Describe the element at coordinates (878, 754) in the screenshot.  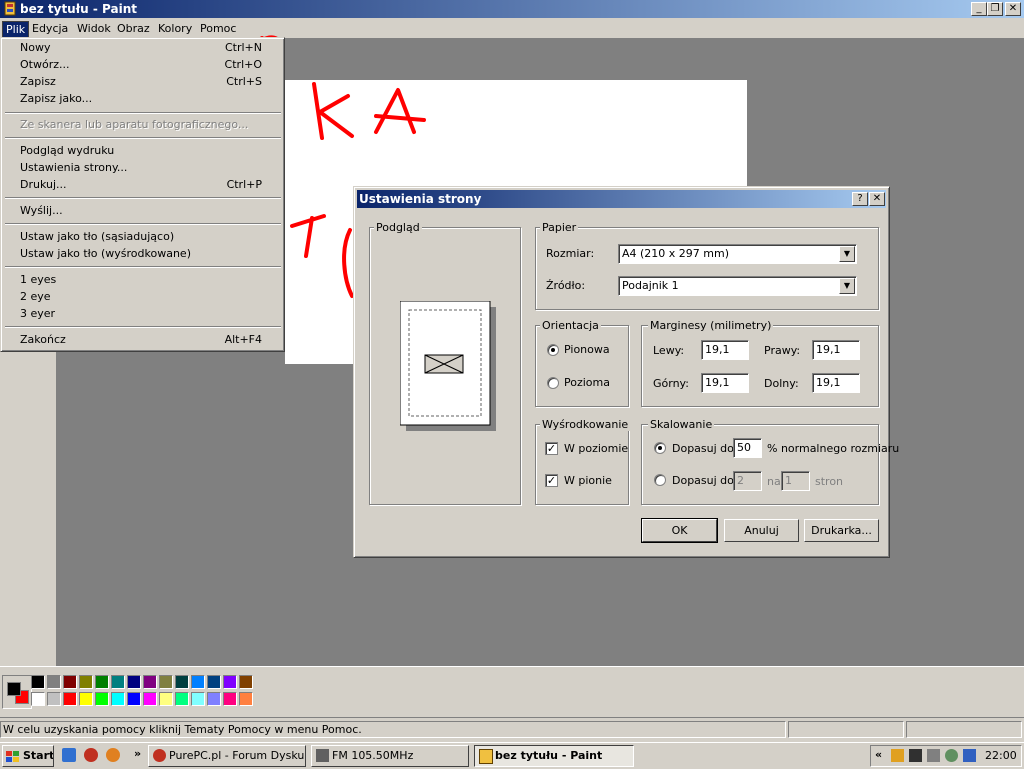
I see `tray-expand-icon: «` at that location.